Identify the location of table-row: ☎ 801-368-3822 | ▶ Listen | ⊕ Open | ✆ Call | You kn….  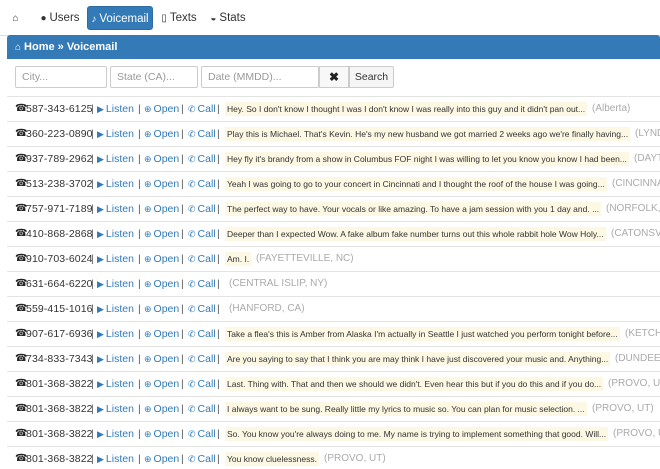
(333, 457).